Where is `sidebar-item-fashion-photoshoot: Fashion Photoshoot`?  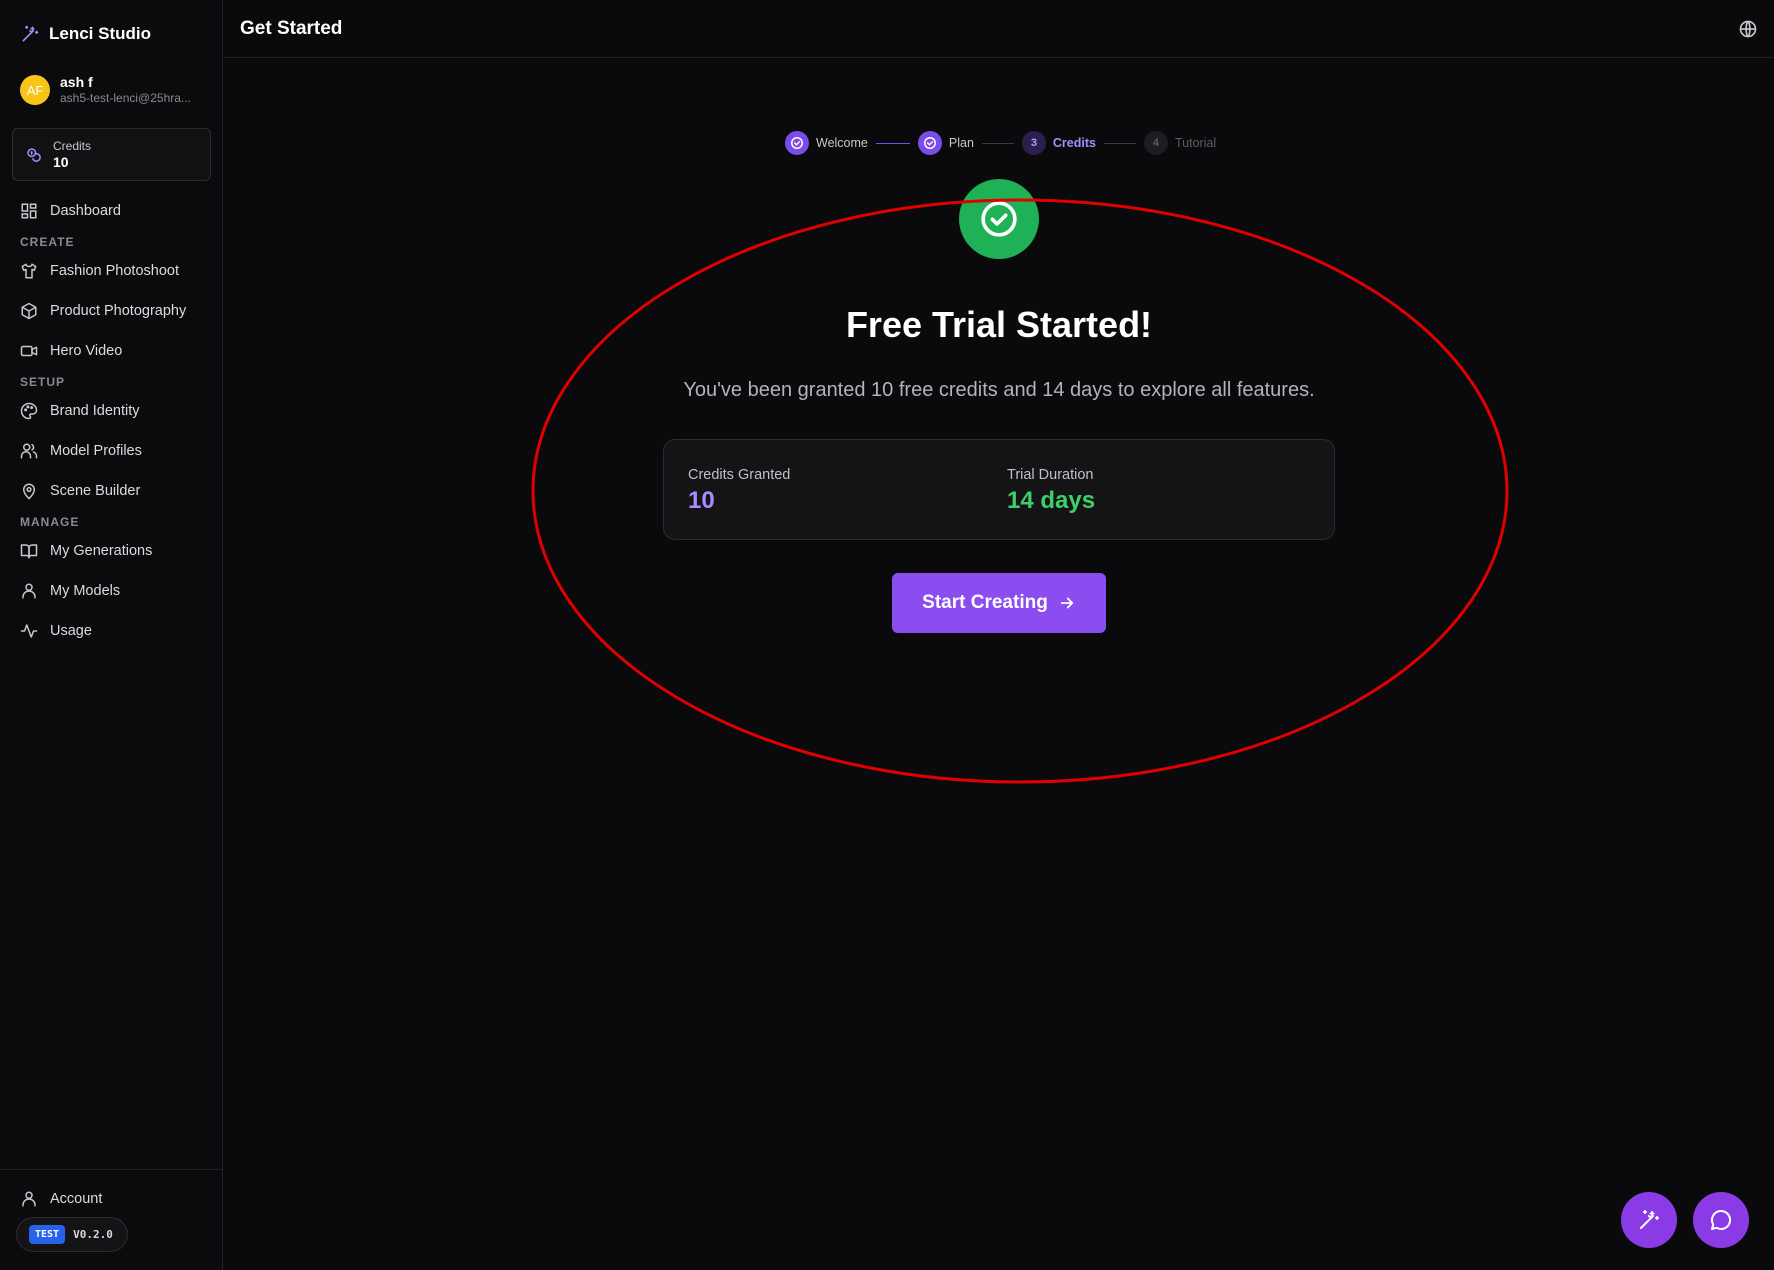 sidebar-item-fashion-photoshoot: Fashion Photoshoot is located at coordinates (99, 271).